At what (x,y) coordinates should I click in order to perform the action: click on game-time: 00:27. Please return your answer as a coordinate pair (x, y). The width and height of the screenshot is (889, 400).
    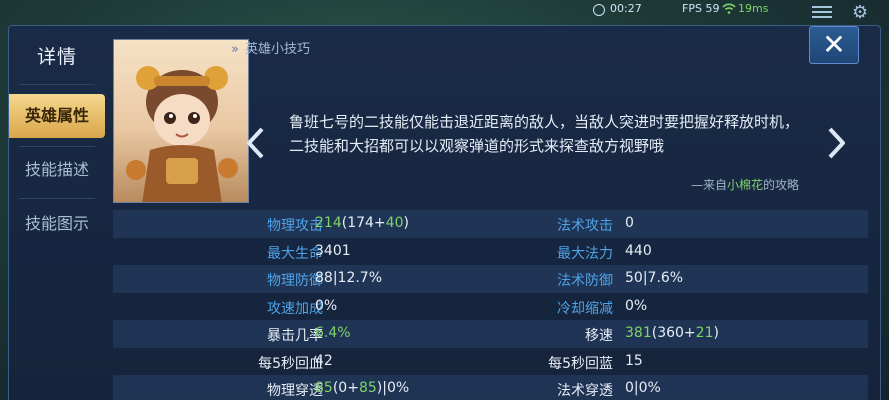
    Looking at the image, I should click on (626, 8).